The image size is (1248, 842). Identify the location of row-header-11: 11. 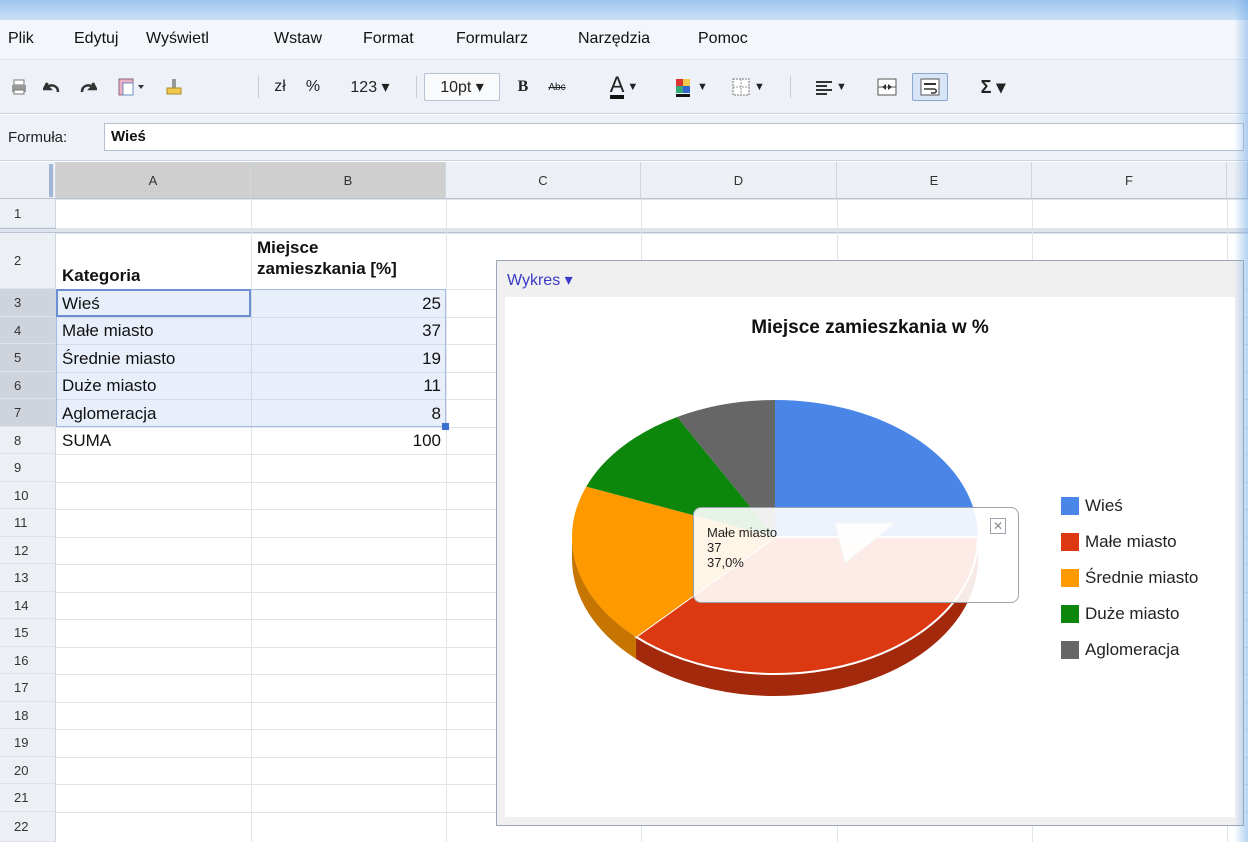
(28, 523).